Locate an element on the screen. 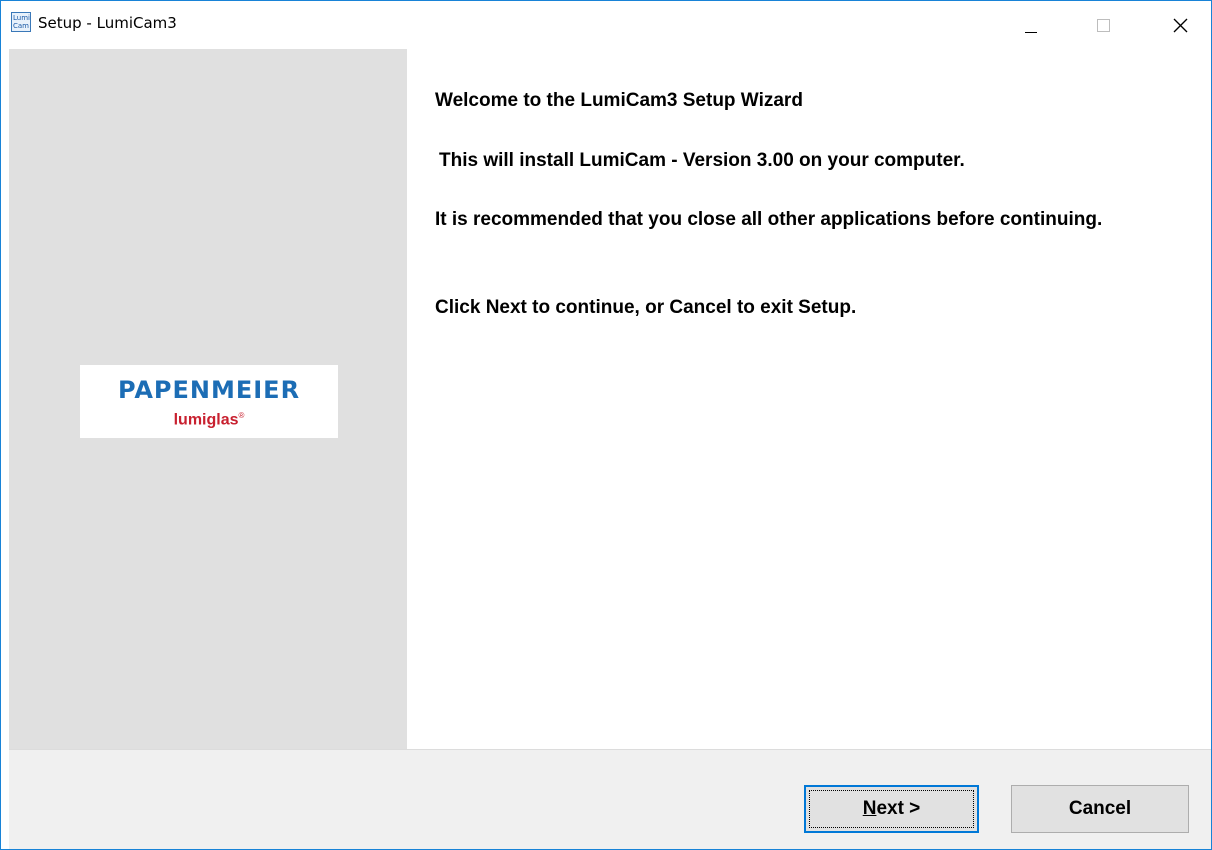 Image resolution: width=1212 pixels, height=850 pixels. title-bar: Lumi Cam Setup - LumiCam3 is located at coordinates (606, 25).